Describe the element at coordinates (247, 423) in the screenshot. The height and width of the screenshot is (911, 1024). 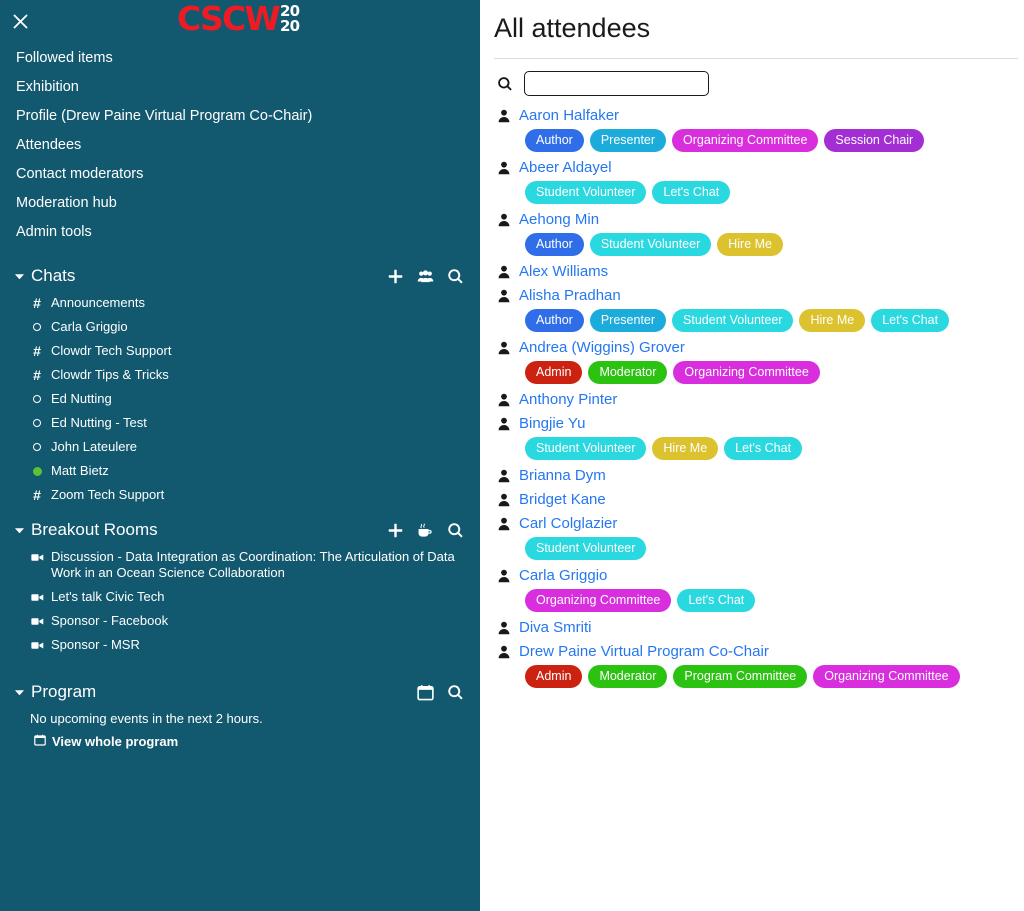
I see `chat-item: Ed Nutting - Test` at that location.